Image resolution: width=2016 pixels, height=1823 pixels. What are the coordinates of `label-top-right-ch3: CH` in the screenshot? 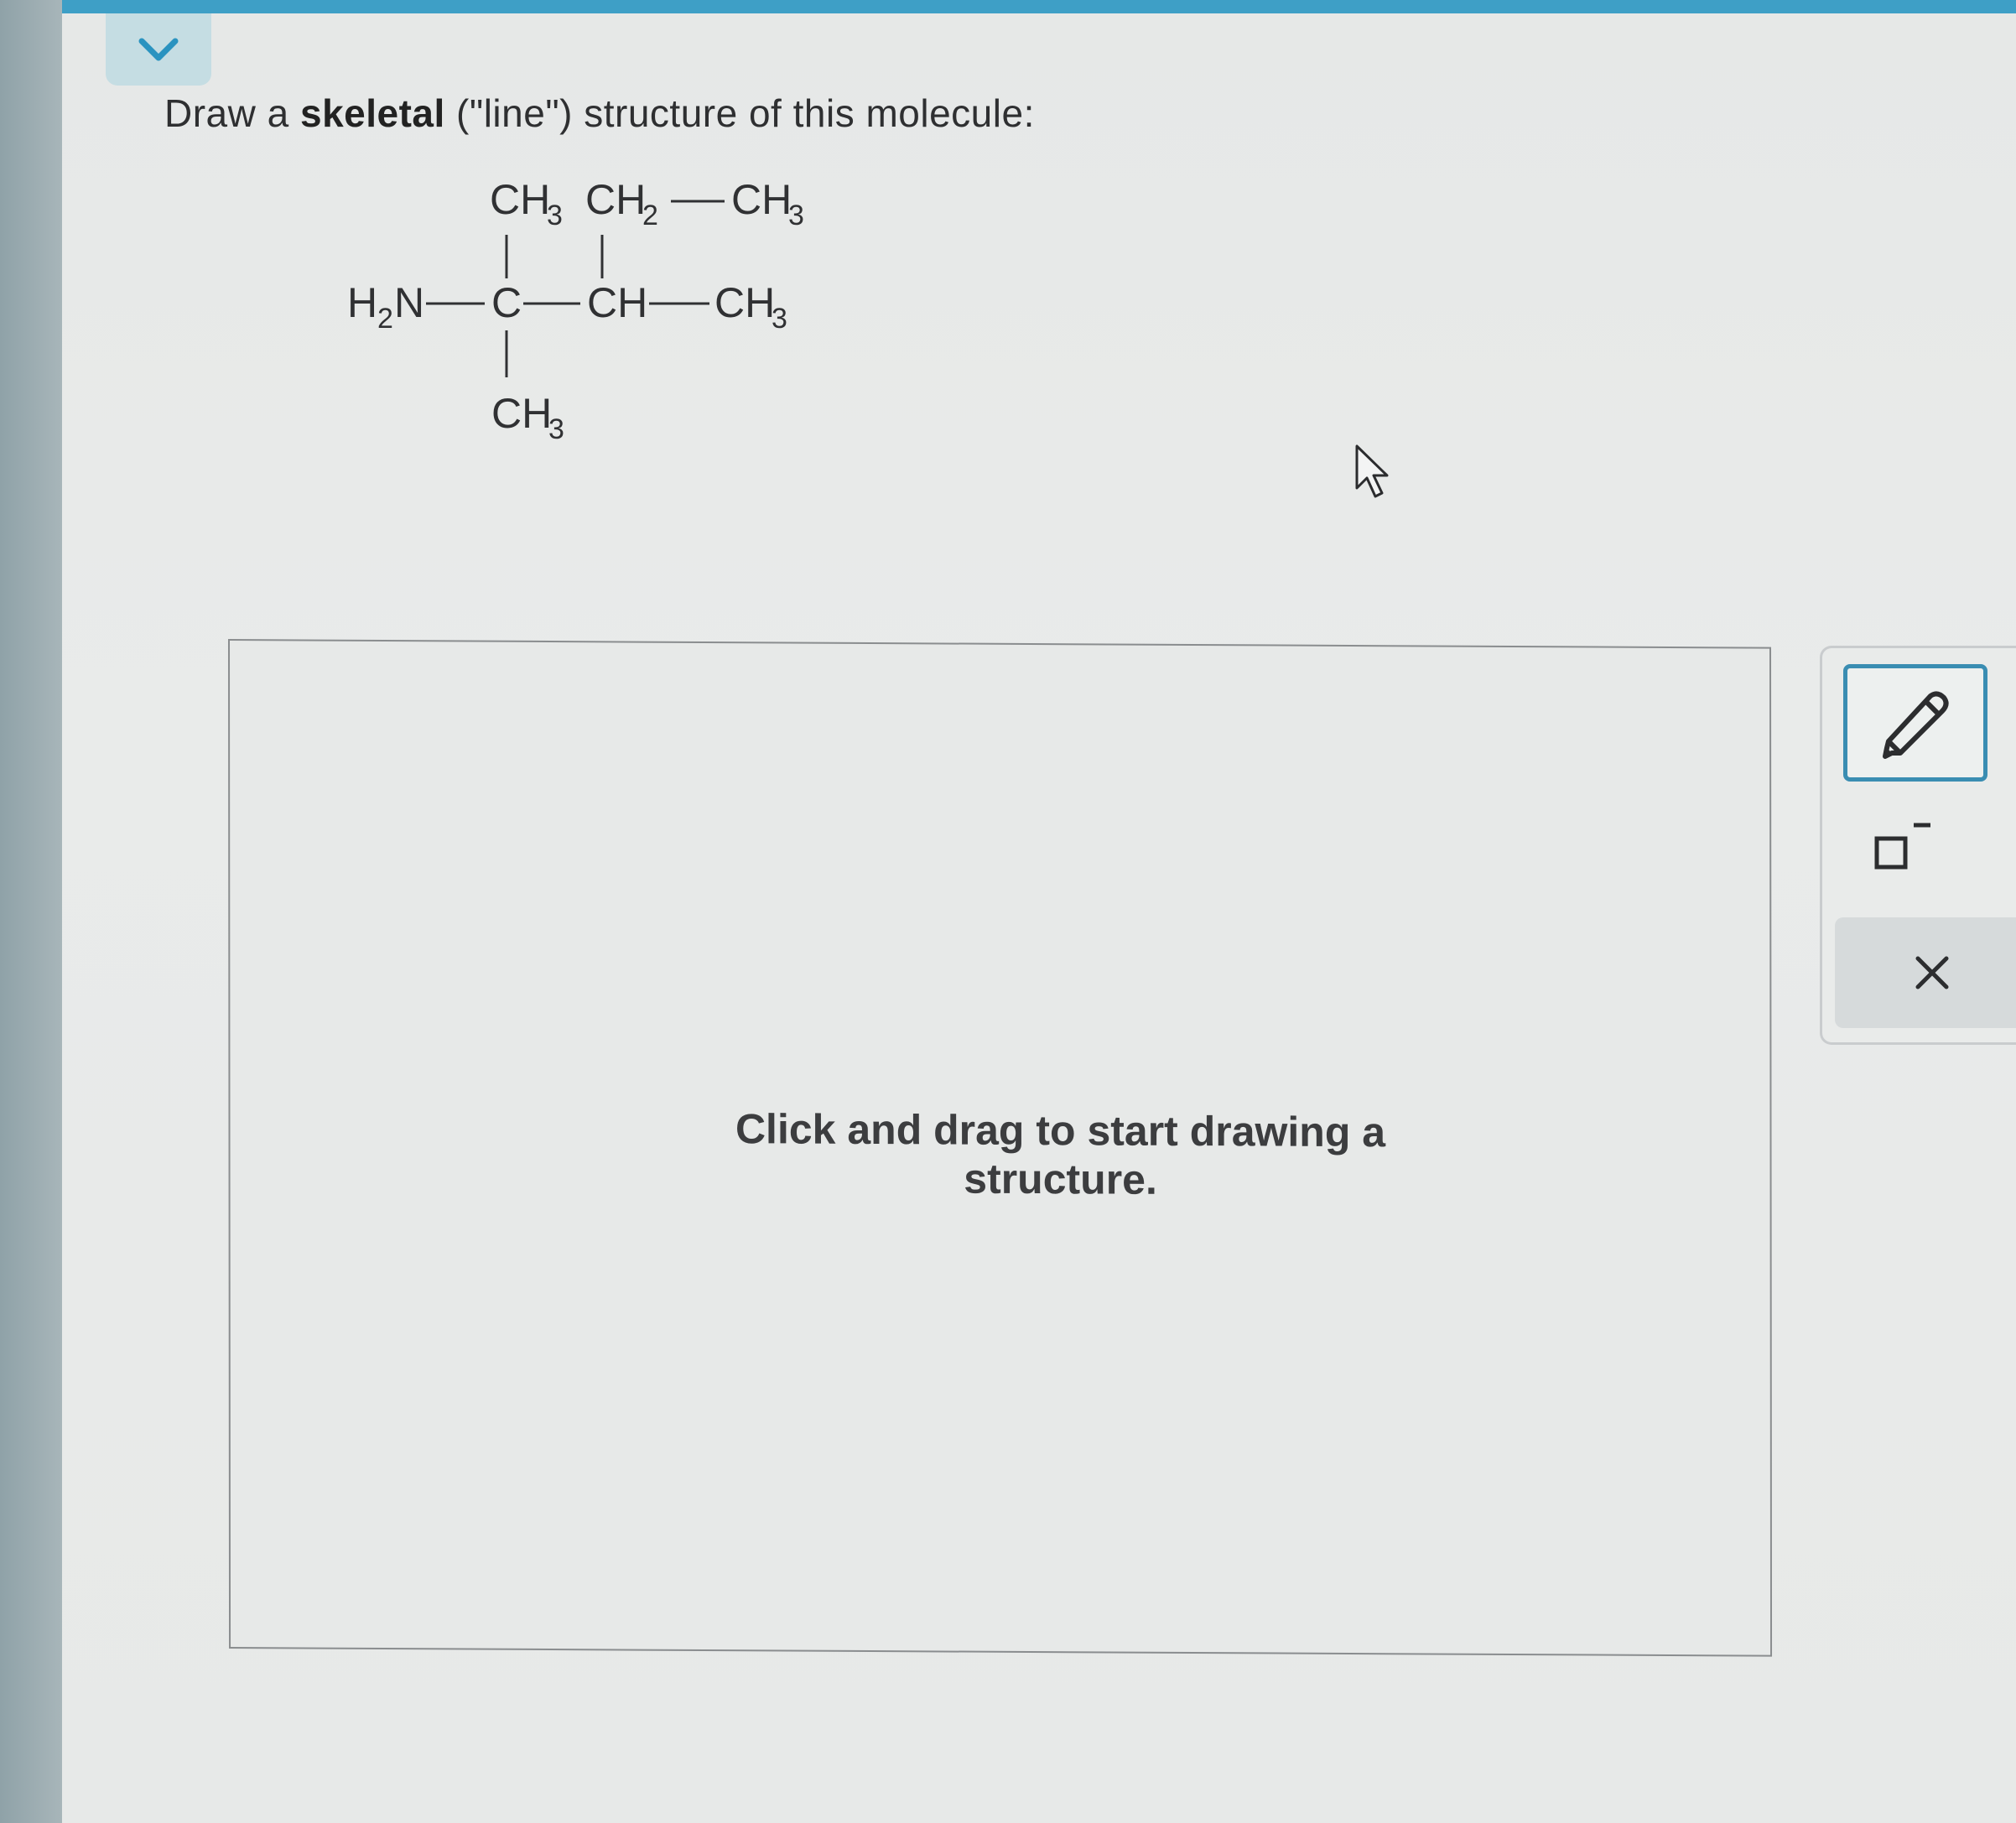 It's located at (761, 199).